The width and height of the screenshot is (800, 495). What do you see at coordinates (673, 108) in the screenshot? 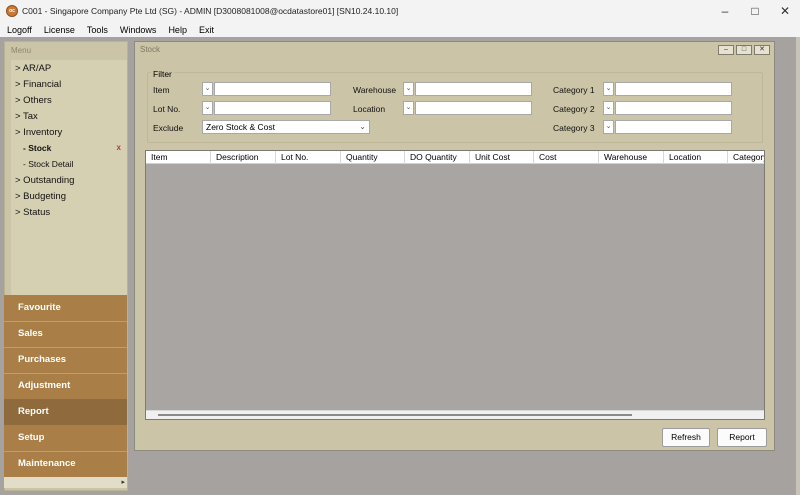
I see `category2-input` at bounding box center [673, 108].